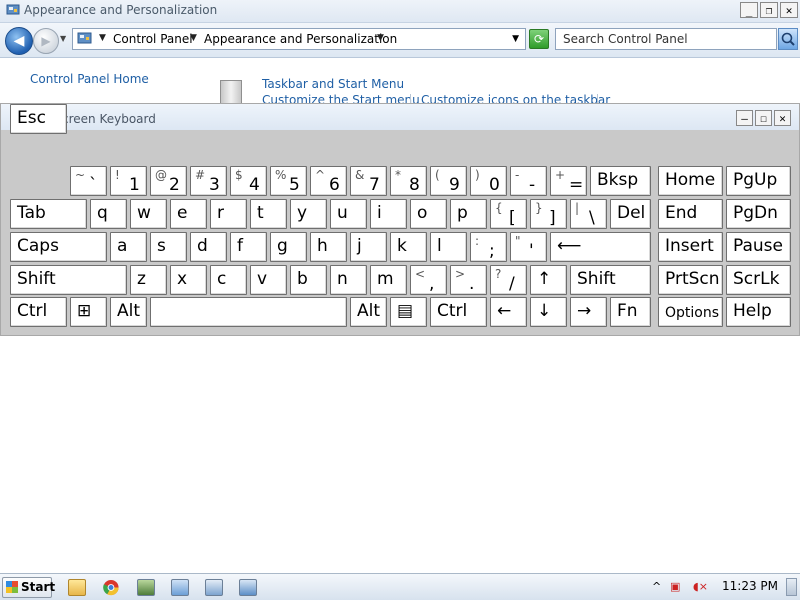 This screenshot has width=800, height=600. Describe the element at coordinates (448, 247) in the screenshot. I see `key-l: l` at that location.